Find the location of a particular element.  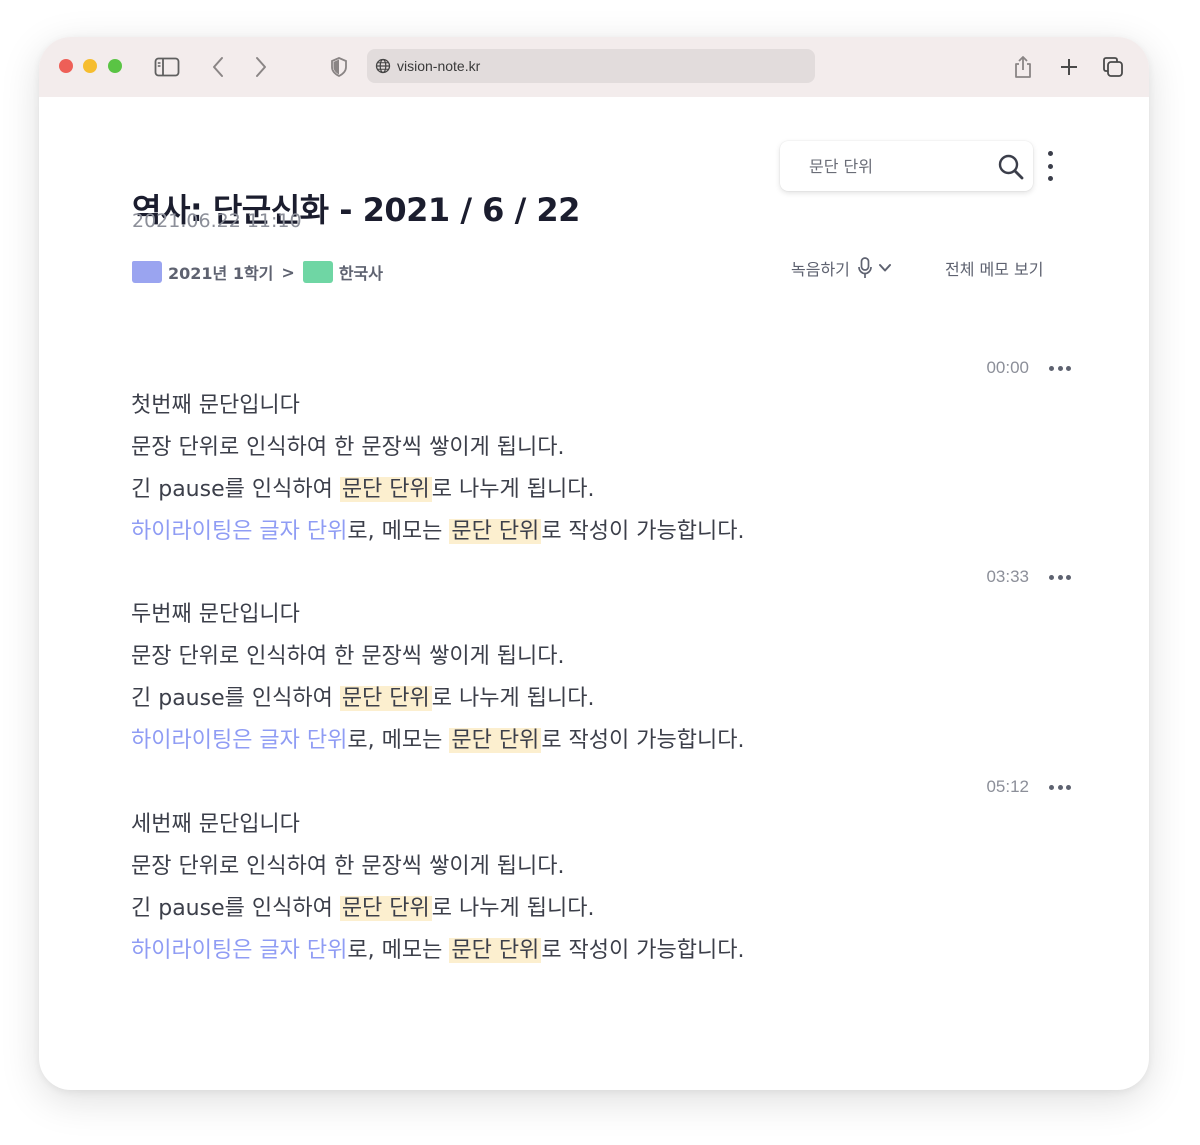

paragraph-header: 05:12 is located at coordinates (1028, 787).